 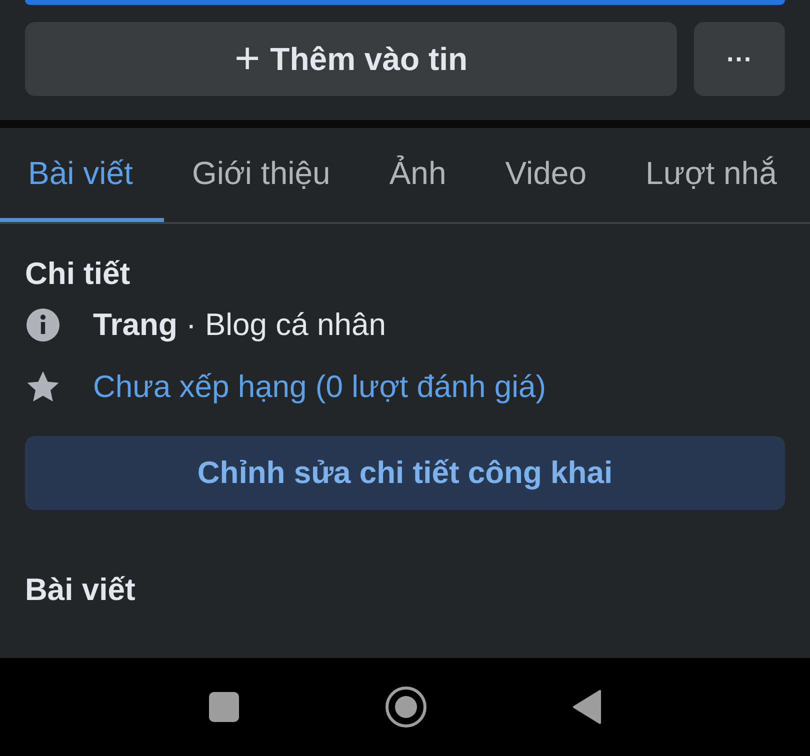 What do you see at coordinates (239, 325) in the screenshot?
I see `page-category: Trang · Blog cá nhân` at bounding box center [239, 325].